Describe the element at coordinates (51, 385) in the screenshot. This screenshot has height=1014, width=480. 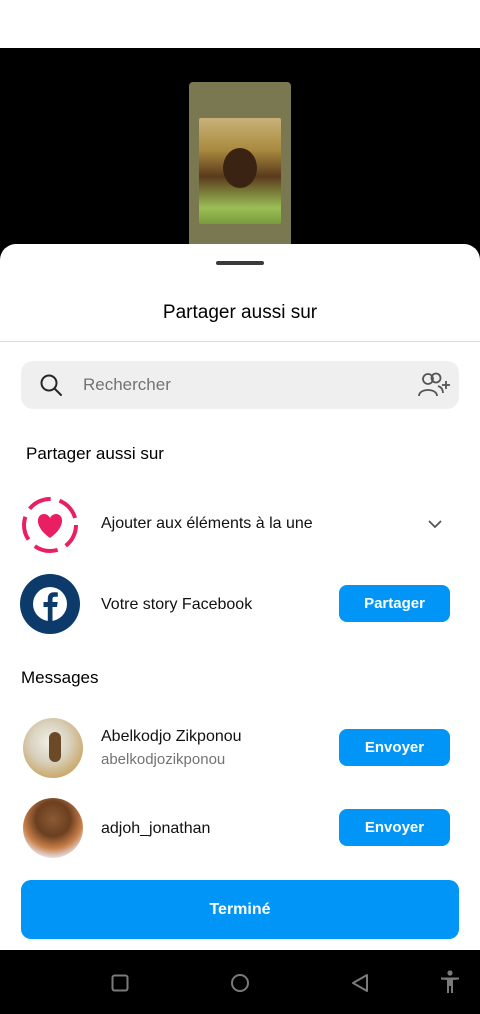
I see `search-icon` at that location.